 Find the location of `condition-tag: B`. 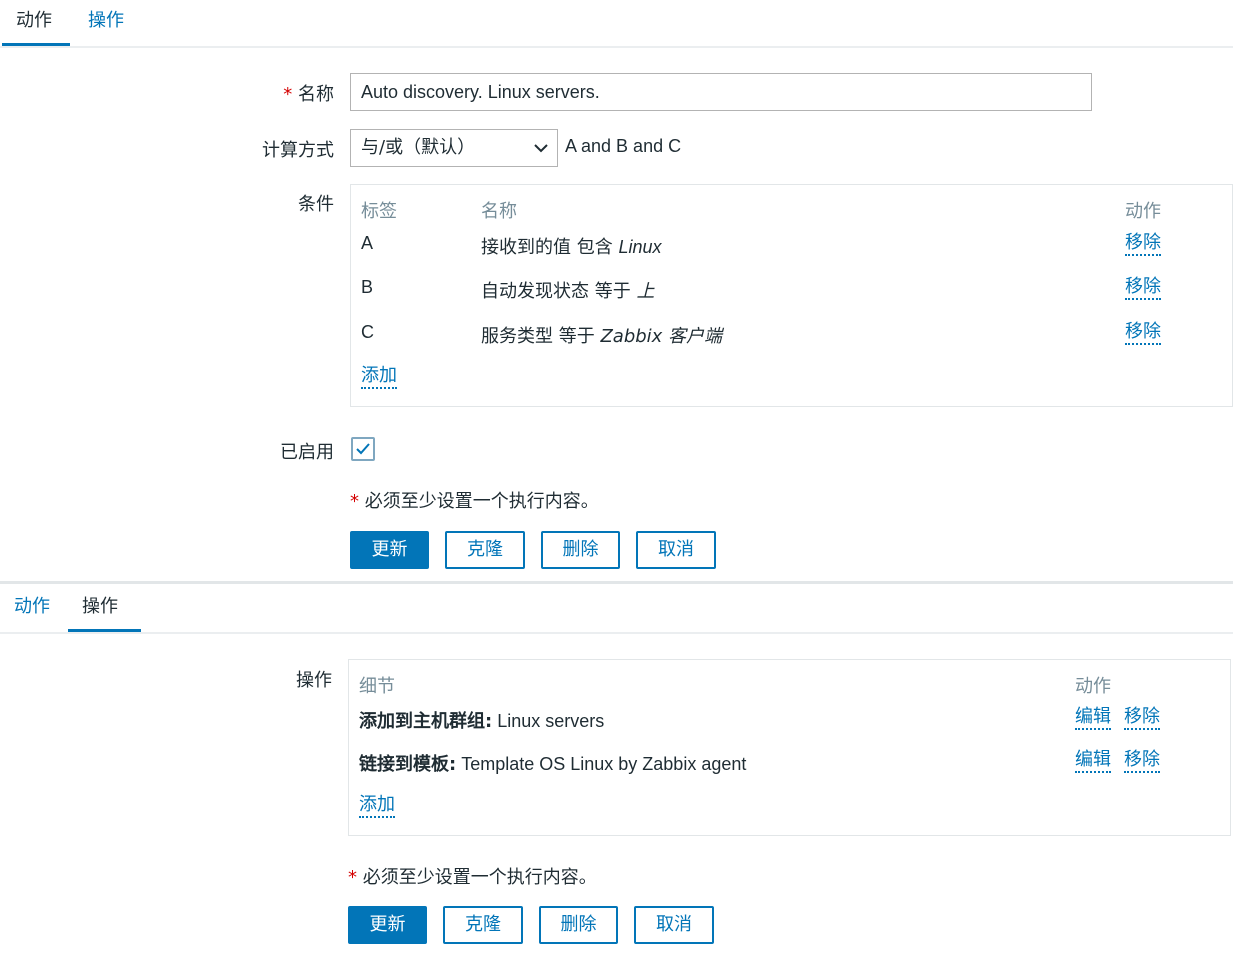

condition-tag: B is located at coordinates (367, 287).